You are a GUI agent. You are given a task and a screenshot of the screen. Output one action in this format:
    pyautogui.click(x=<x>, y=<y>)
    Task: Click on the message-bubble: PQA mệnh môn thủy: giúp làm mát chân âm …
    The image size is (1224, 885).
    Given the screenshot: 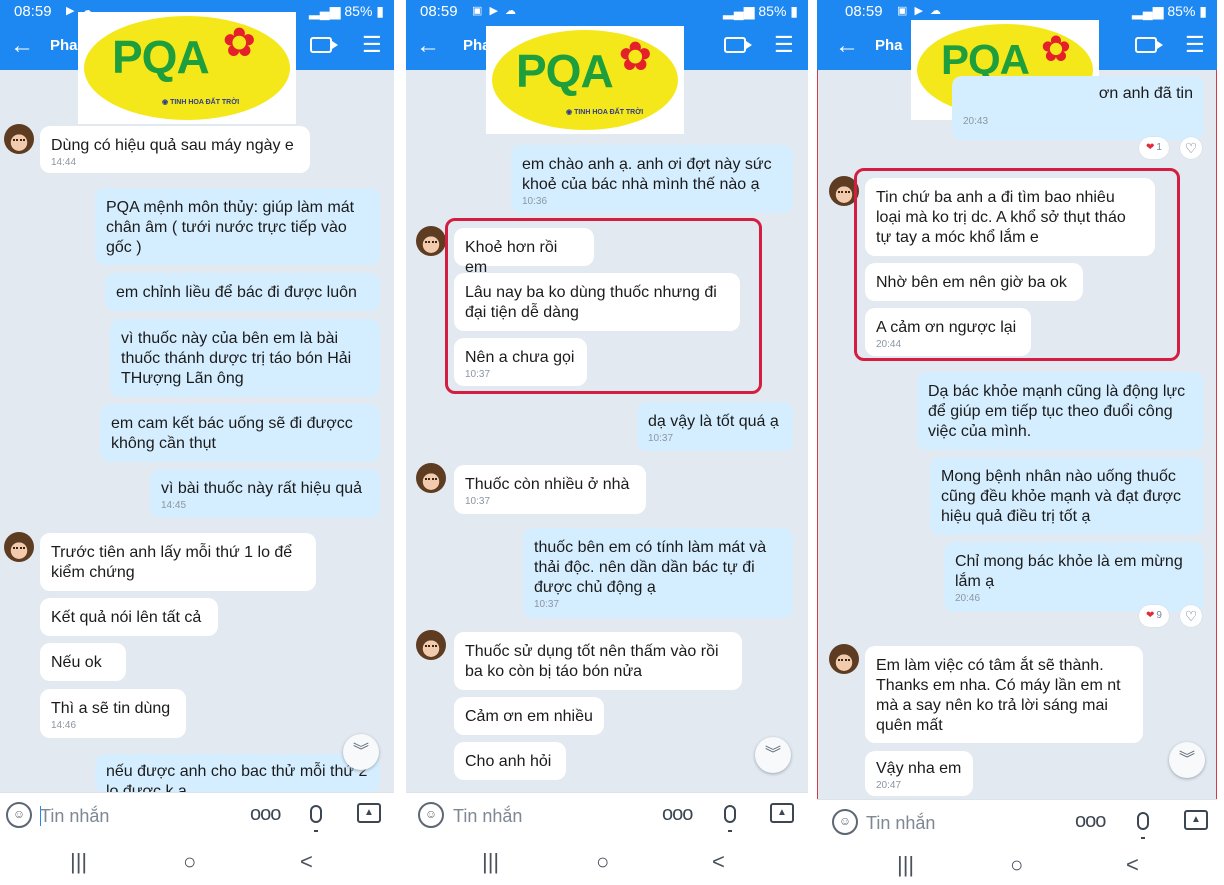 What is the action you would take?
    pyautogui.click(x=237, y=226)
    